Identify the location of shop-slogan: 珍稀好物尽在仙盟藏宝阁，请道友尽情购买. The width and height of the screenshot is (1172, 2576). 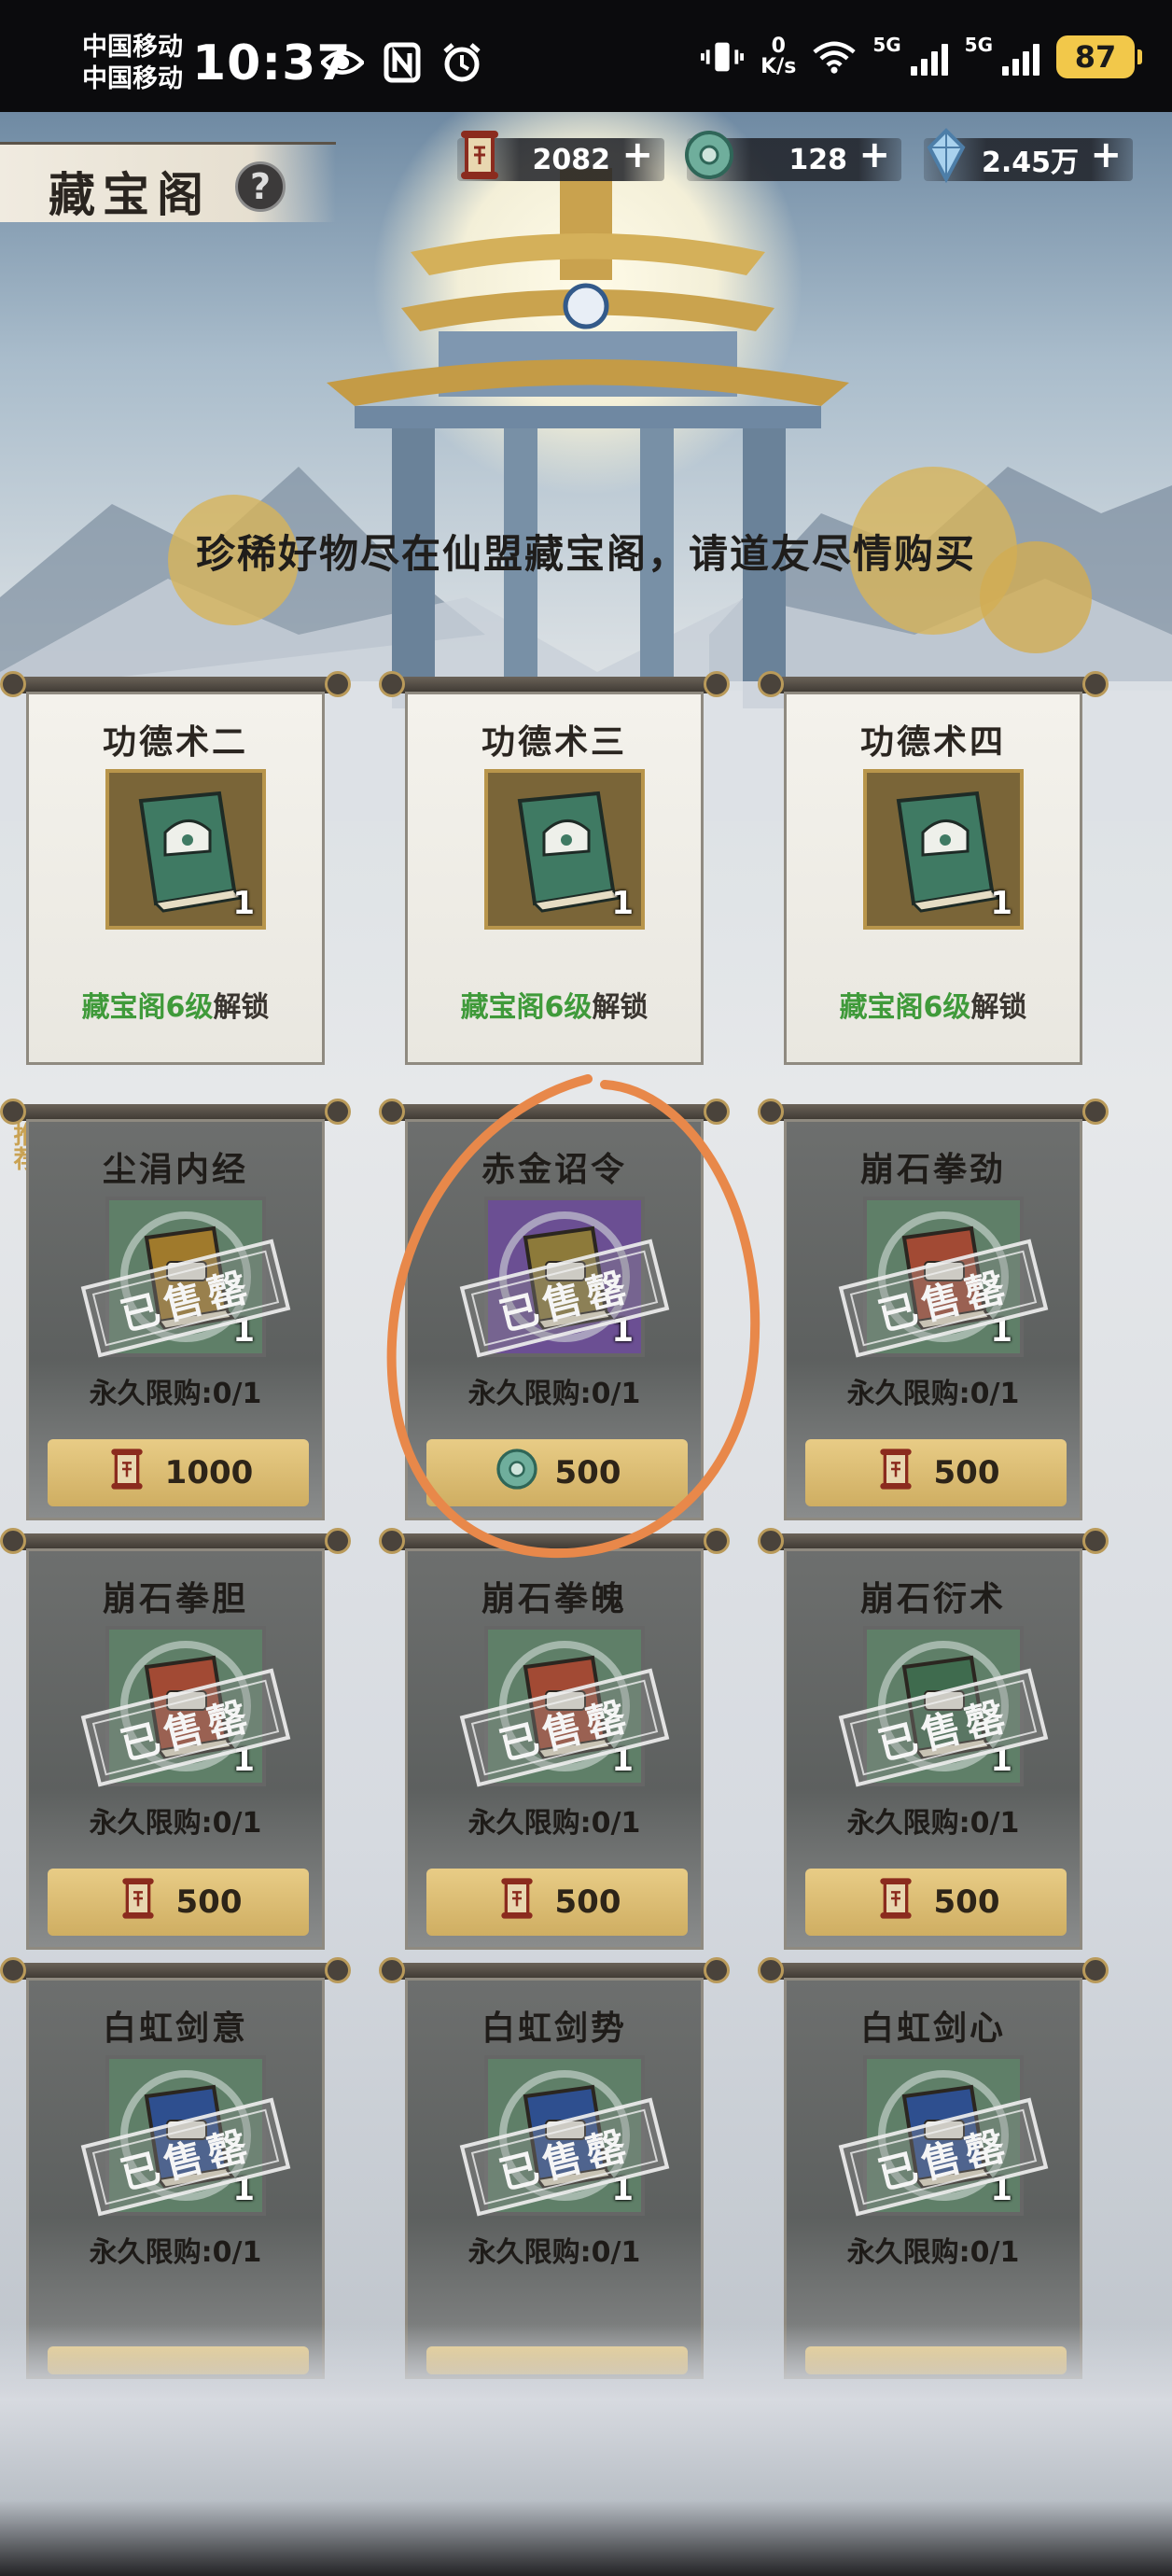
(585, 554).